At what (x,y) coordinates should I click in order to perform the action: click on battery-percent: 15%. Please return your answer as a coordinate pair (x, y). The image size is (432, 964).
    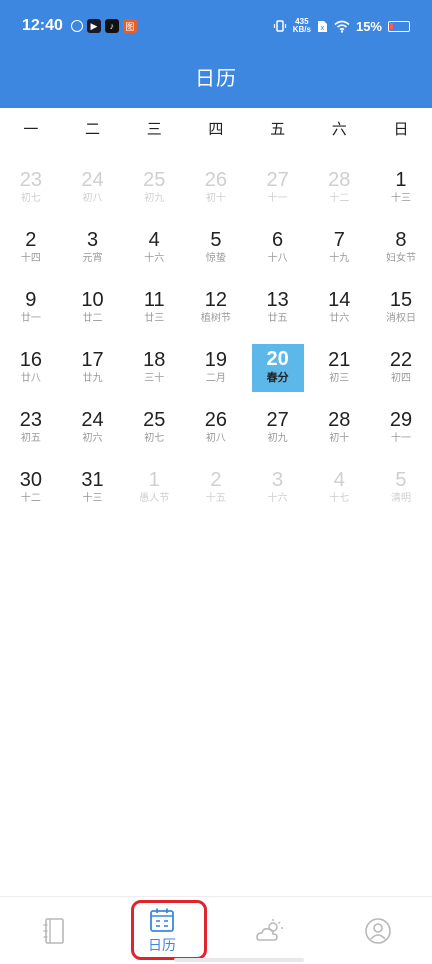
    Looking at the image, I should click on (368, 26).